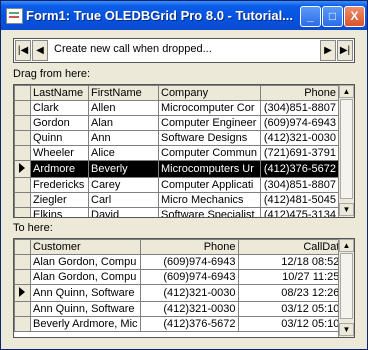 This screenshot has height=350, width=368. I want to click on table-row: Wheeler Alice Computer Commun (721)691-3791, so click(176, 153).